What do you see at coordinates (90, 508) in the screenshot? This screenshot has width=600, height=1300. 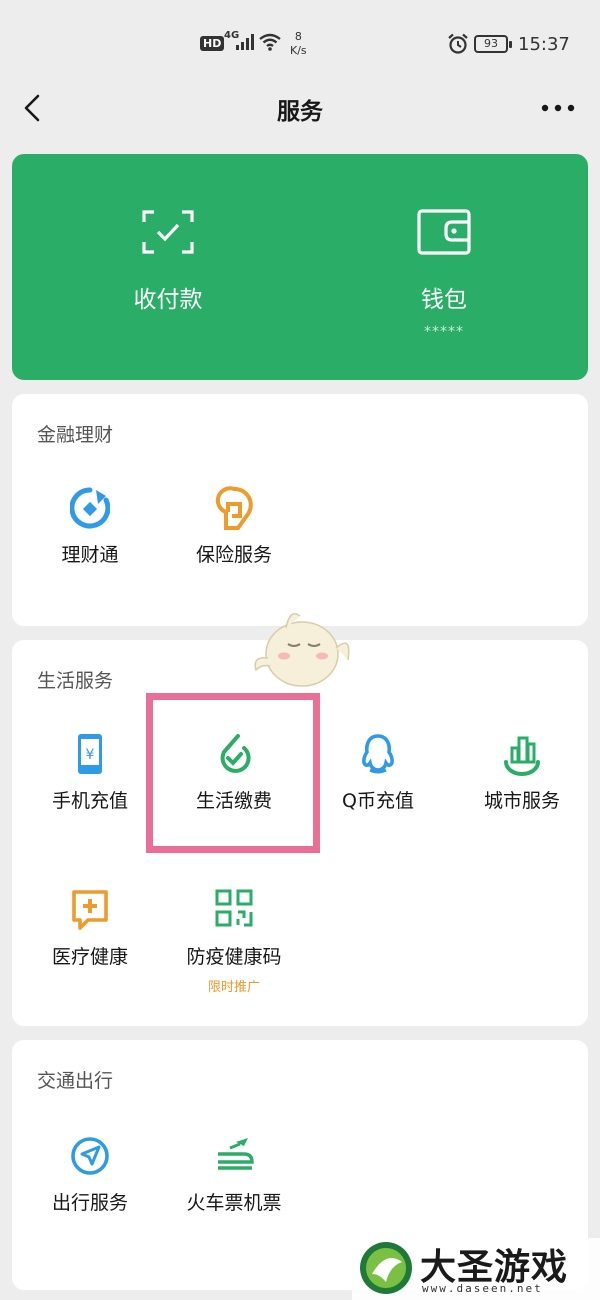 I see `wealth-icon` at bounding box center [90, 508].